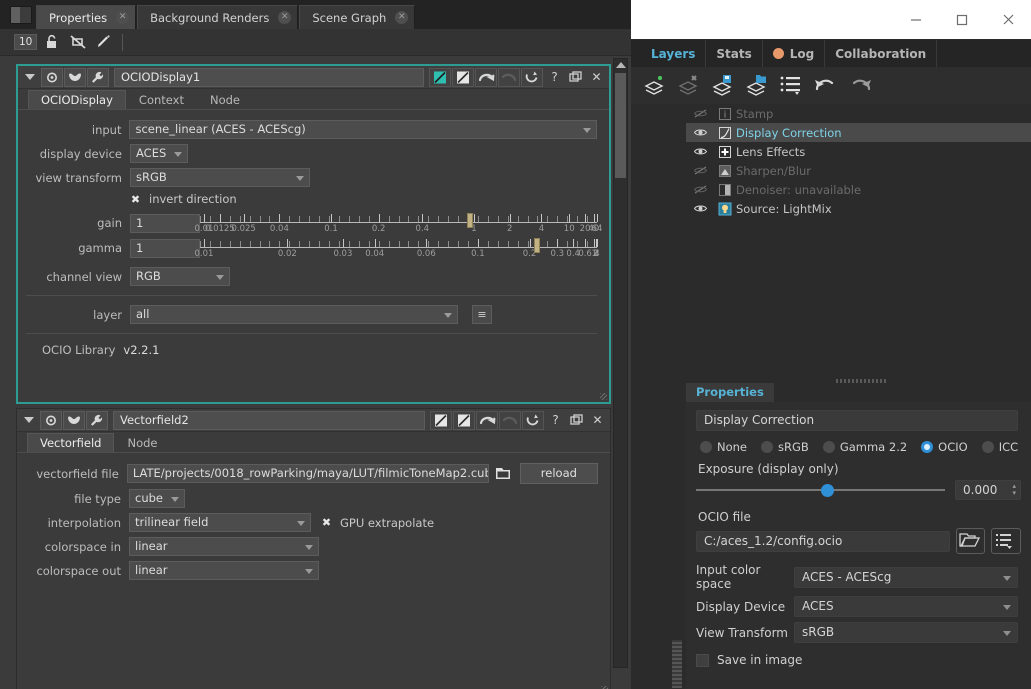 This screenshot has height=689, width=1031. Describe the element at coordinates (621, 65) in the screenshot. I see `scroll-up-arrow-icon` at that location.